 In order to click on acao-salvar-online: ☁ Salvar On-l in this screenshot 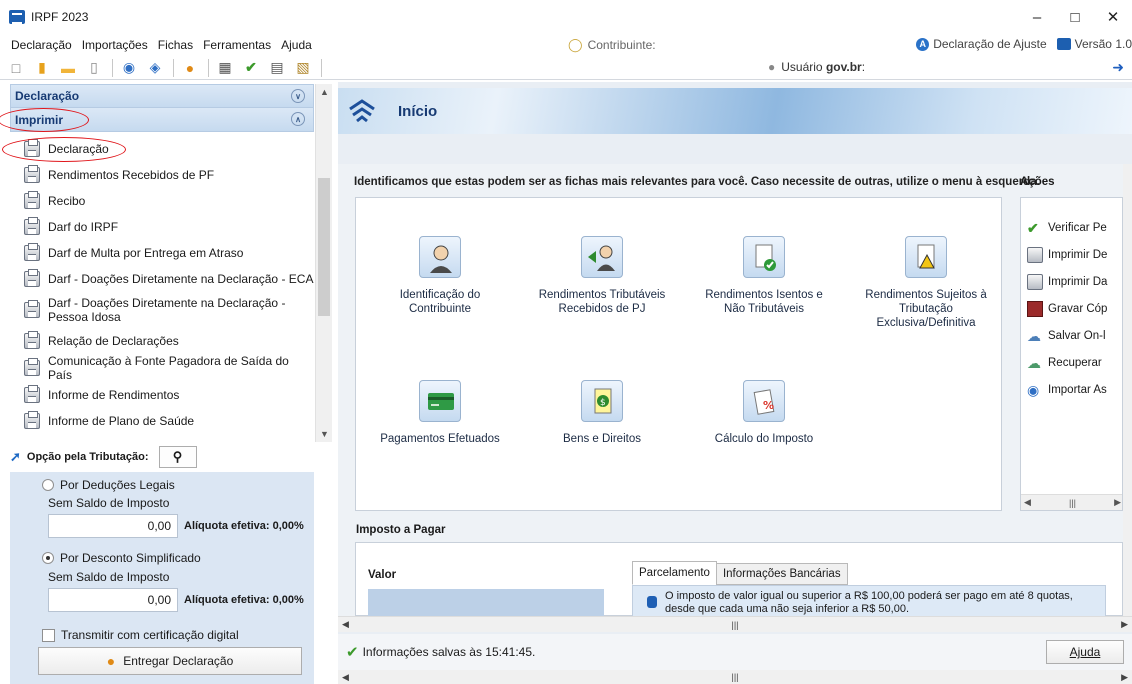, I will do `click(1063, 336)`.